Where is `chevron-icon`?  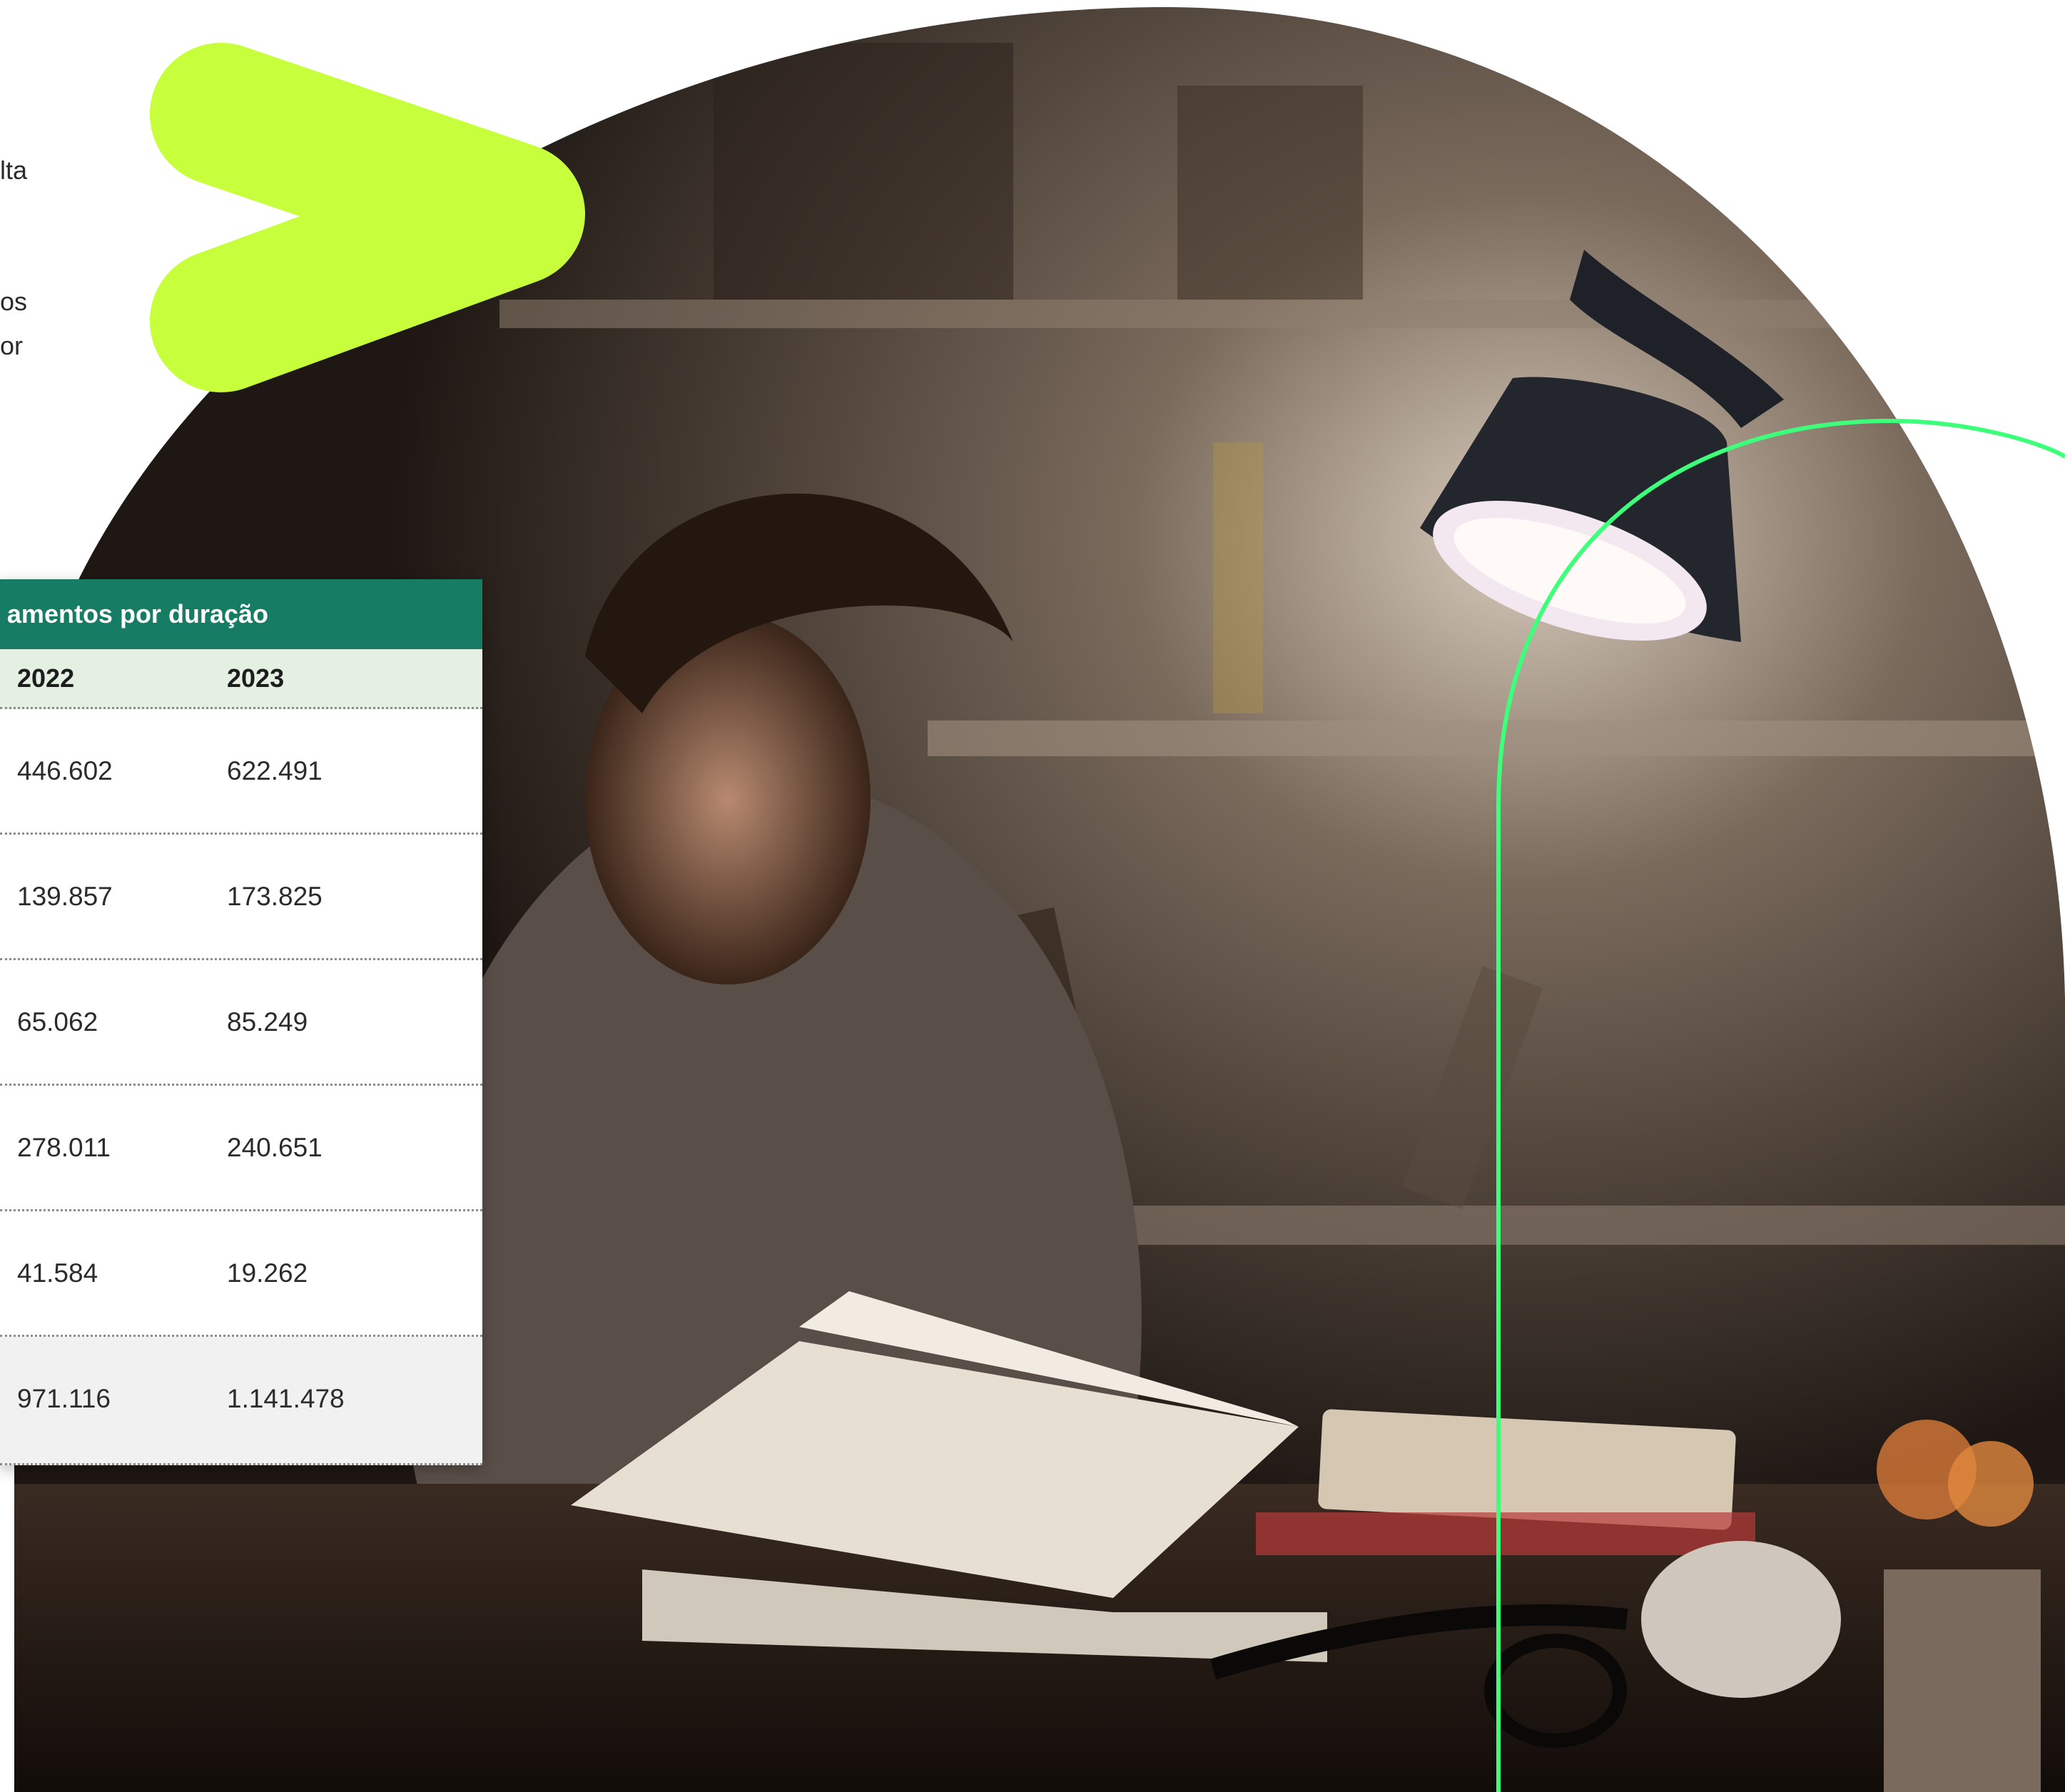 chevron-icon is located at coordinates (367, 217).